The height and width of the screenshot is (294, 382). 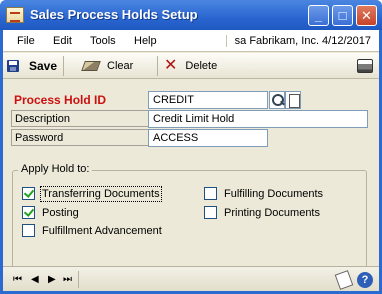 I want to click on note-icon, so click(x=293, y=100).